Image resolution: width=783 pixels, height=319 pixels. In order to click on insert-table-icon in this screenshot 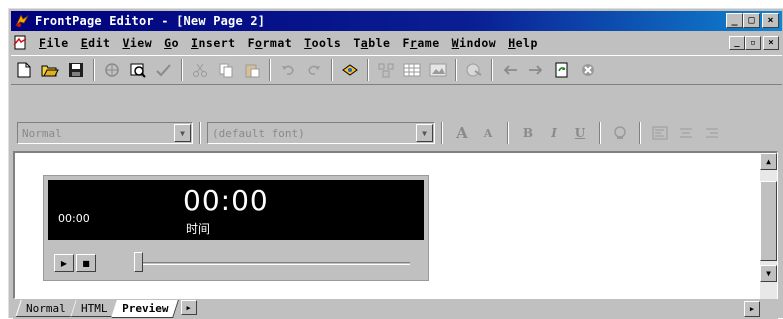, I will do `click(412, 70)`.